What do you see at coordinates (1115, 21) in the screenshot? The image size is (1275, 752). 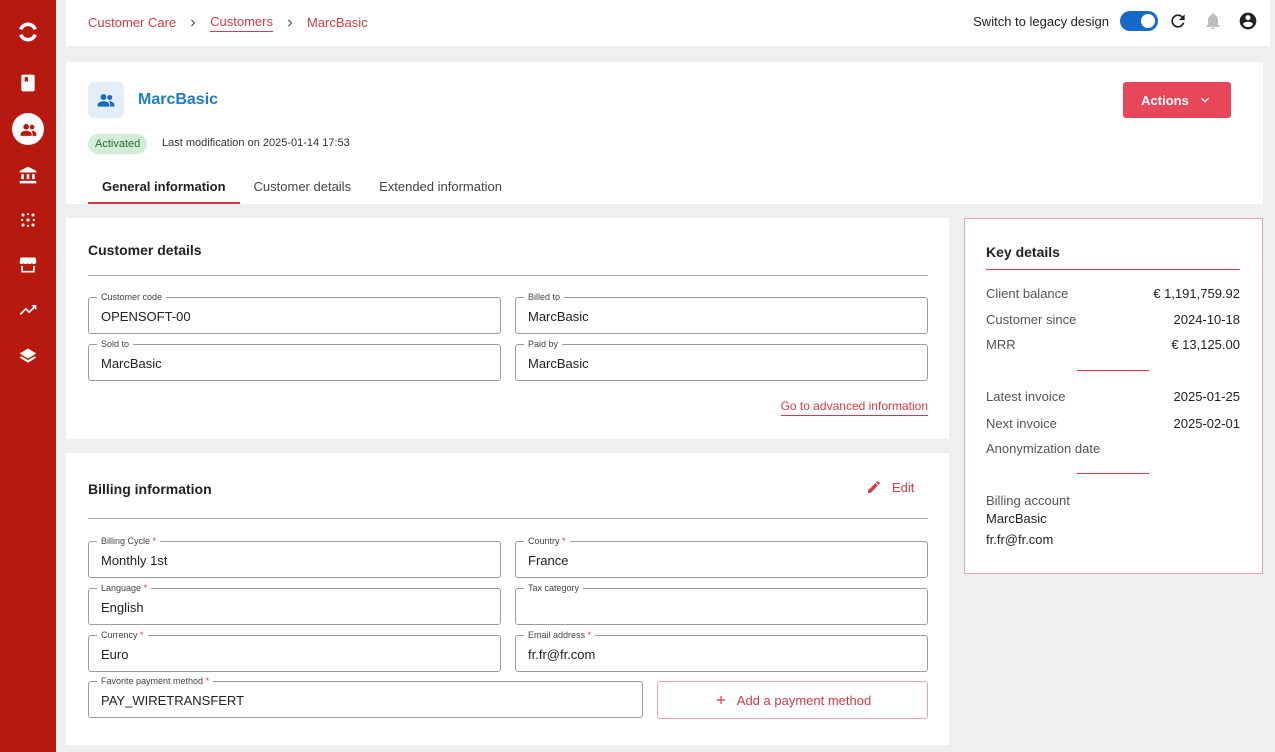 I see `topbar-controls: Switch to legacy design` at bounding box center [1115, 21].